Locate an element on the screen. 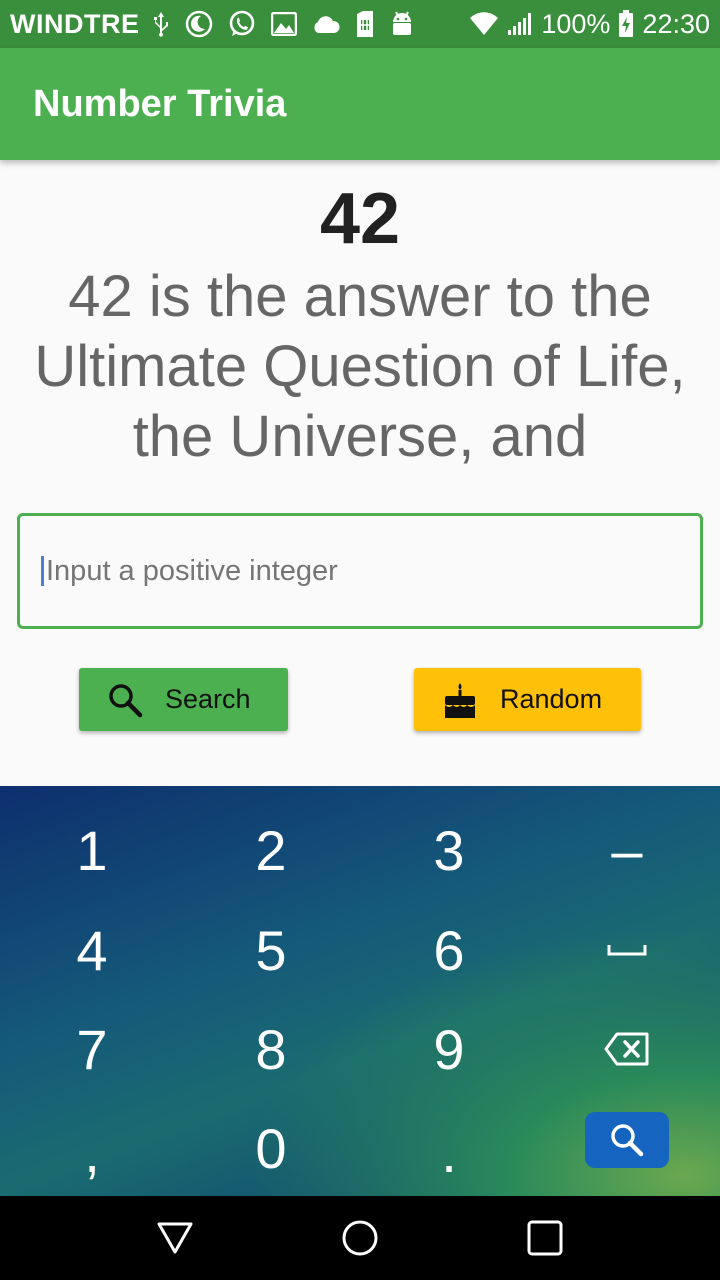 This screenshot has height=1280, width=720. space-bar-icon is located at coordinates (627, 950).